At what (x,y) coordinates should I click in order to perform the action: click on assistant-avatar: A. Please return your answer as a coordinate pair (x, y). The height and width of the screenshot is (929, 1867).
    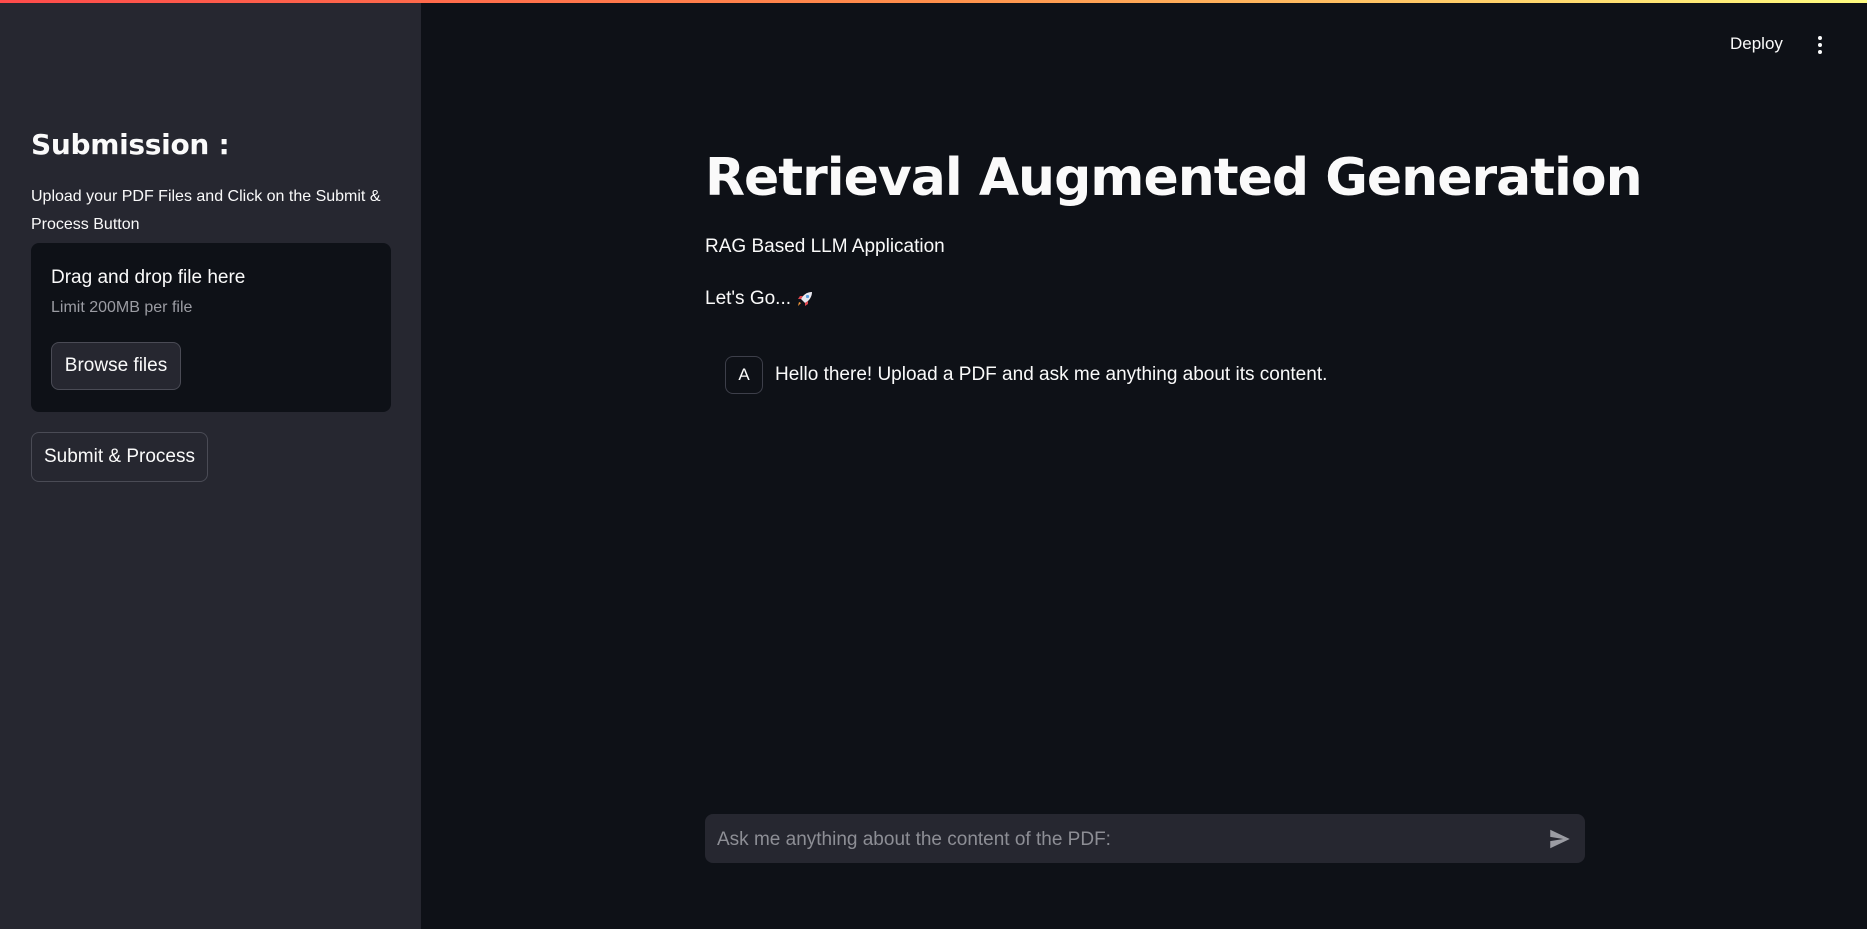
    Looking at the image, I should click on (744, 375).